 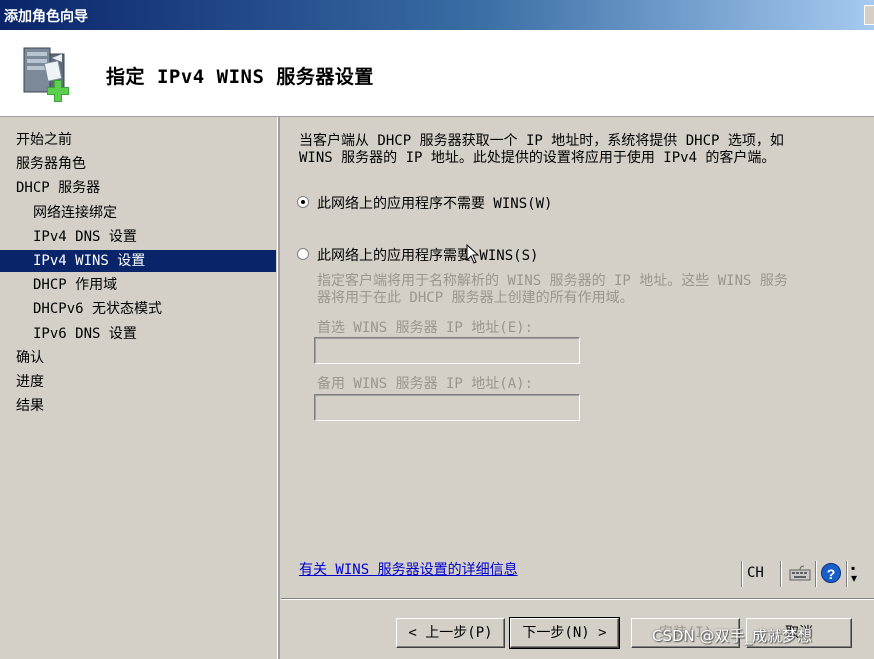 I want to click on close-button-edge, so click(x=869, y=15).